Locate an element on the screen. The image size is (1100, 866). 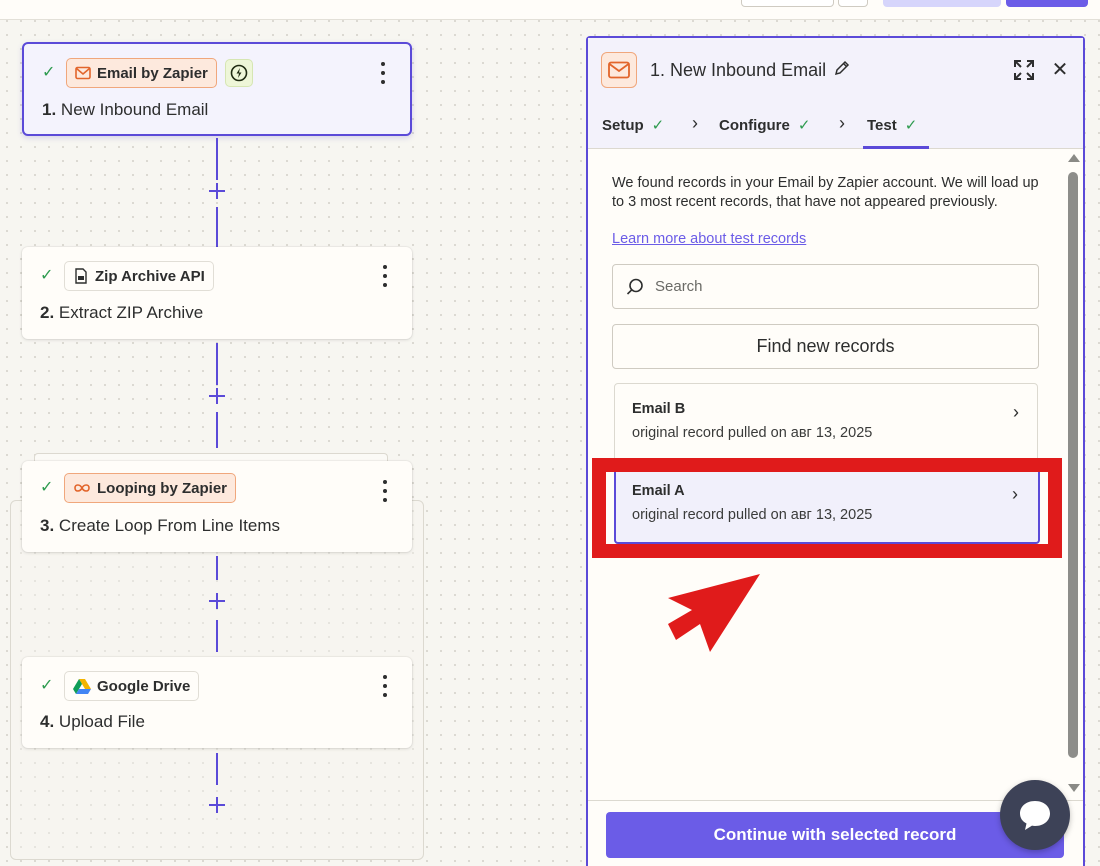
publish-button is located at coordinates (1047, 3).